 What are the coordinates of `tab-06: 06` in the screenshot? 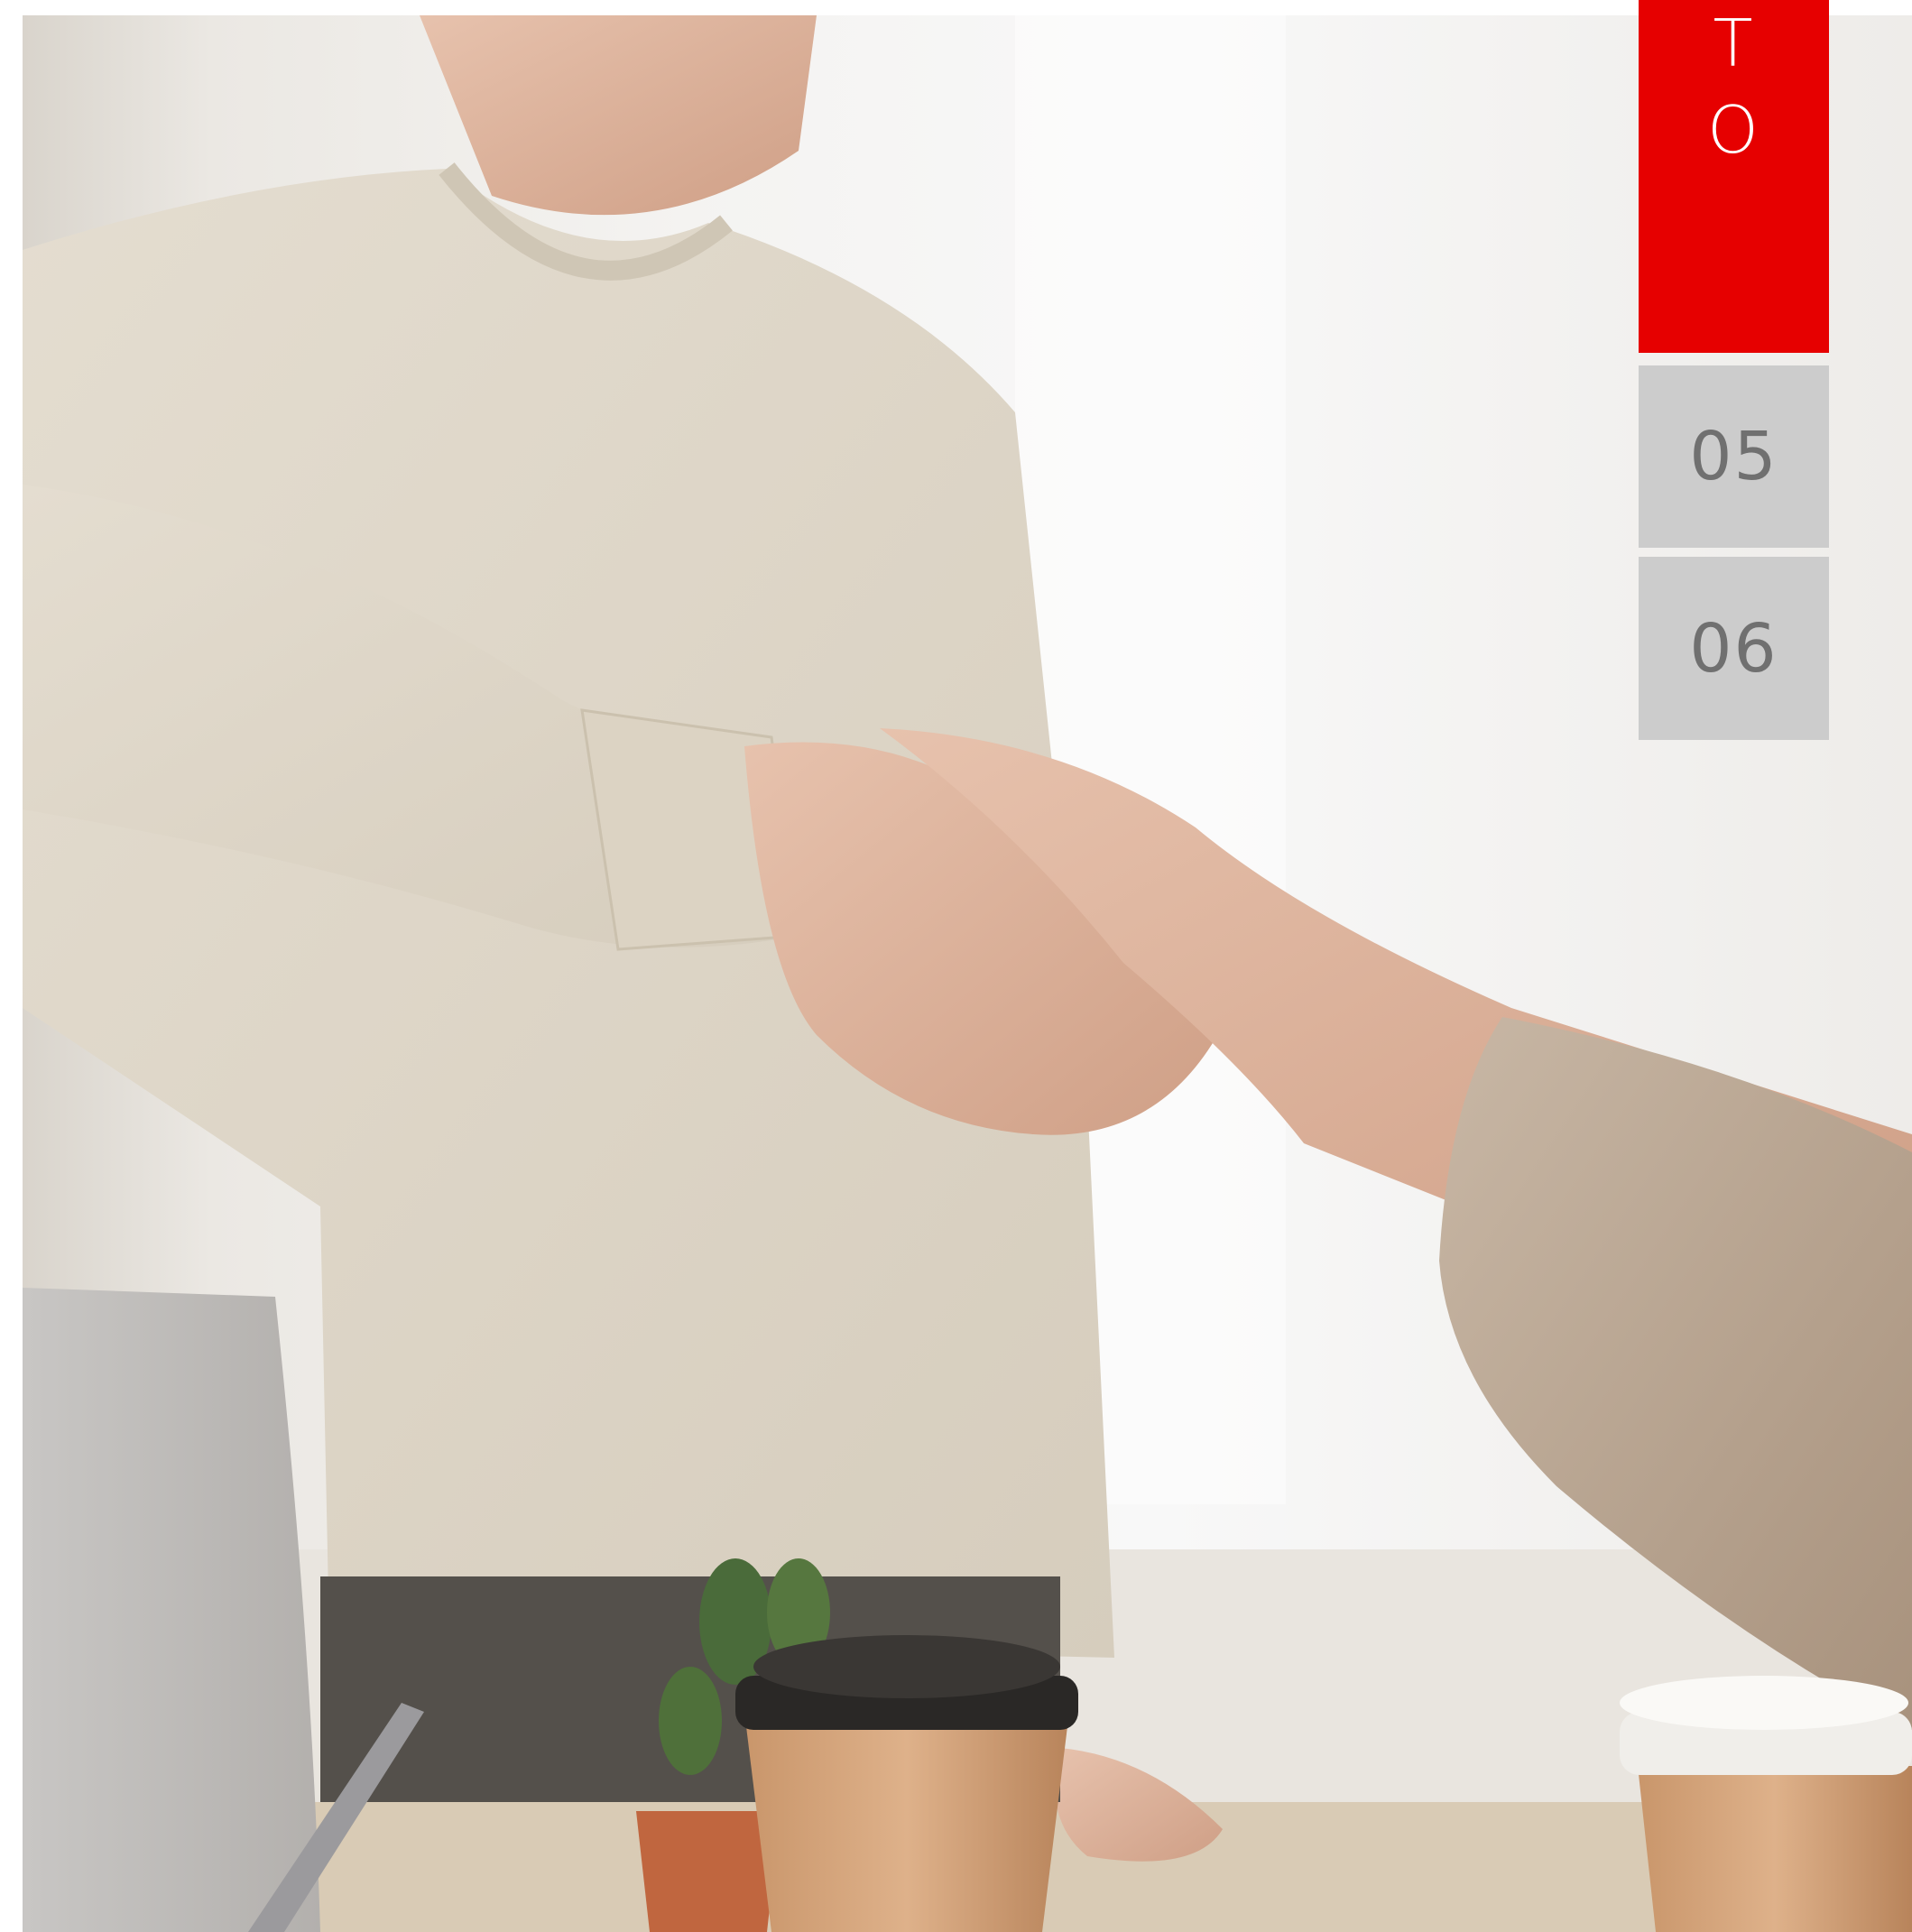 It's located at (1734, 648).